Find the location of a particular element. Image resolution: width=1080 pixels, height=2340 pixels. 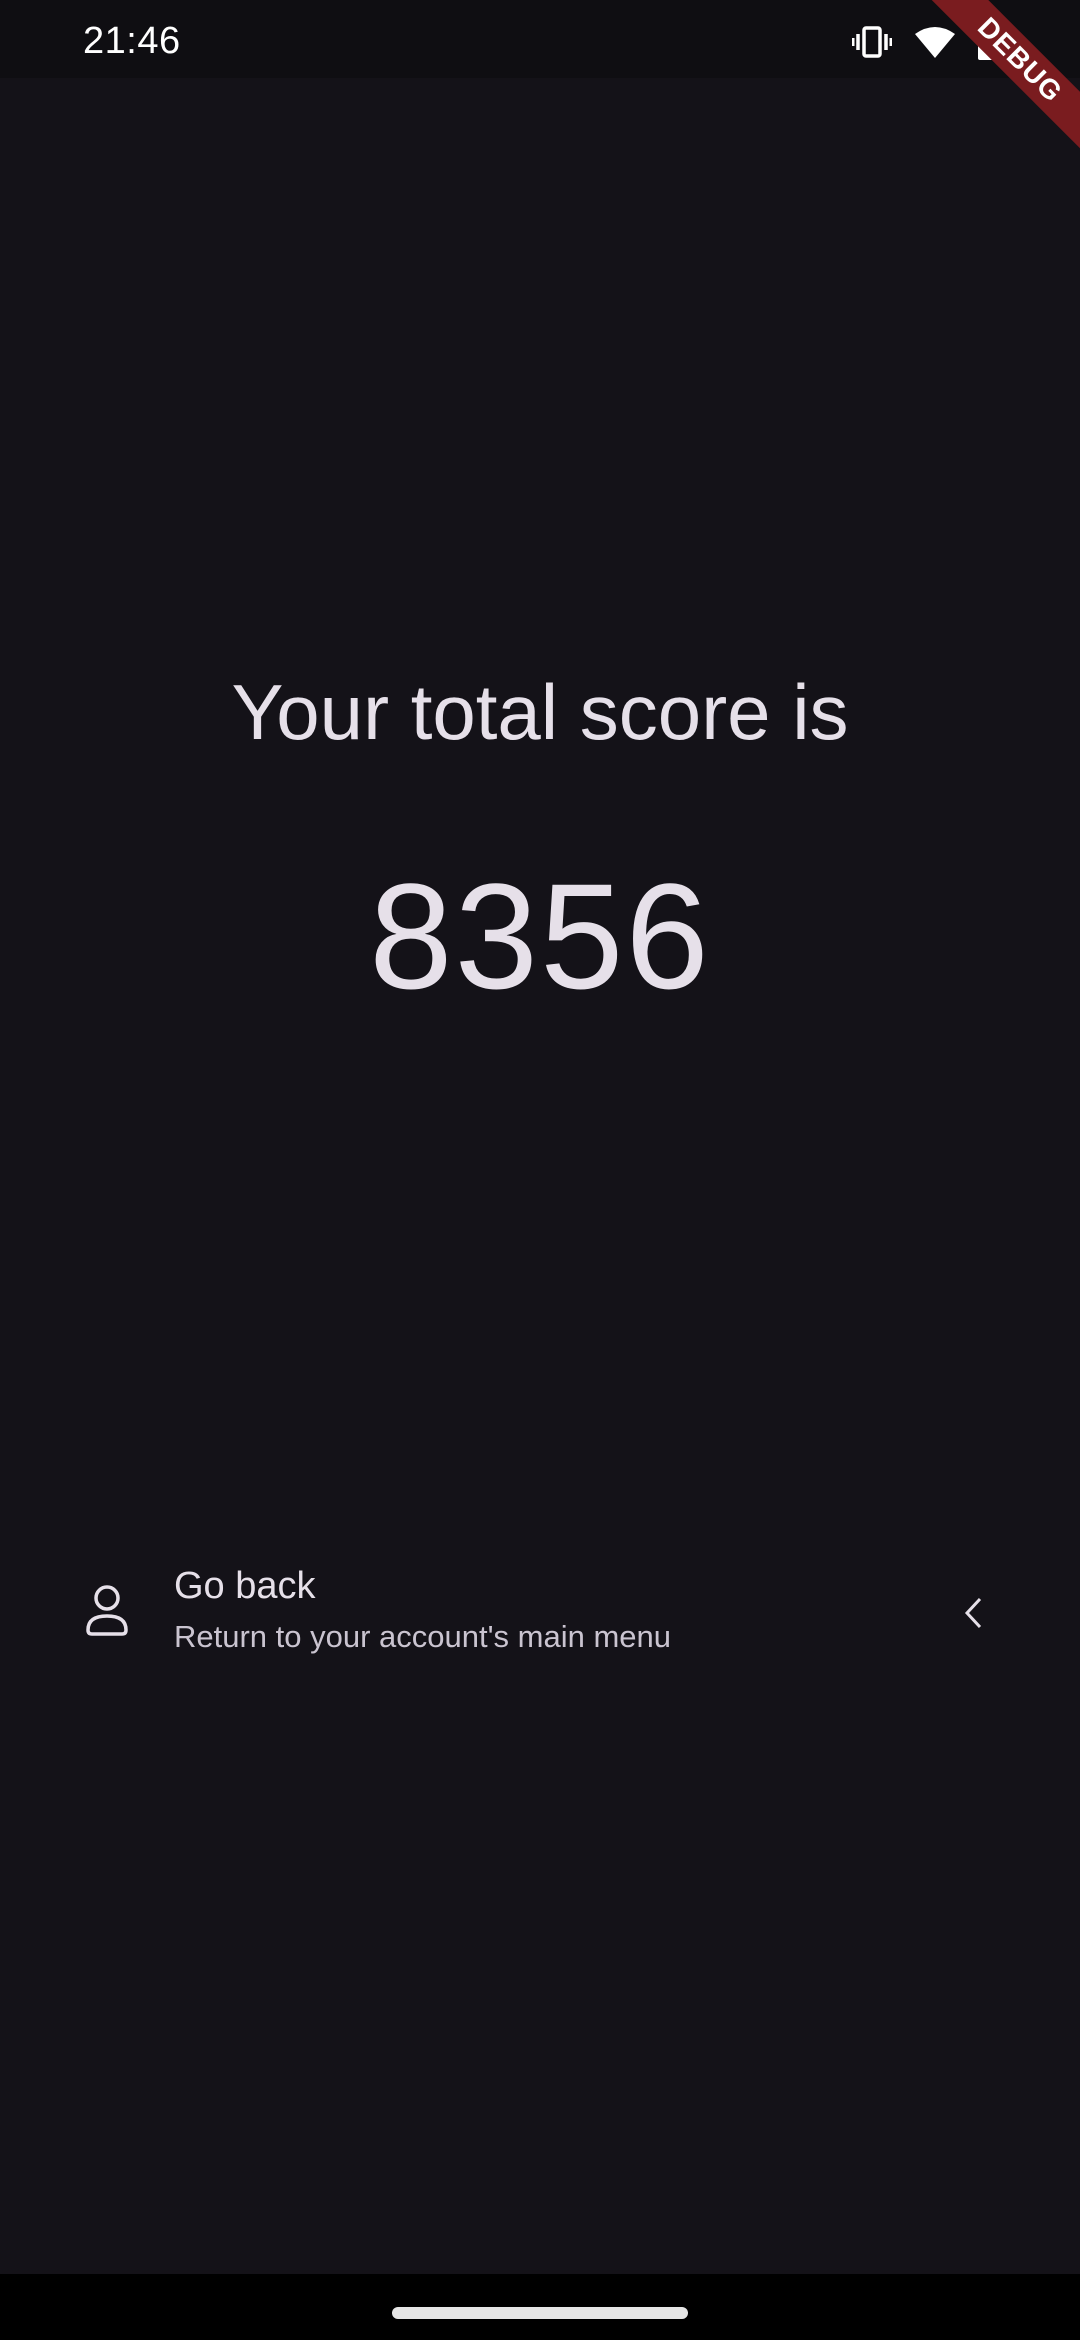

wifi-icon is located at coordinates (935, 42).